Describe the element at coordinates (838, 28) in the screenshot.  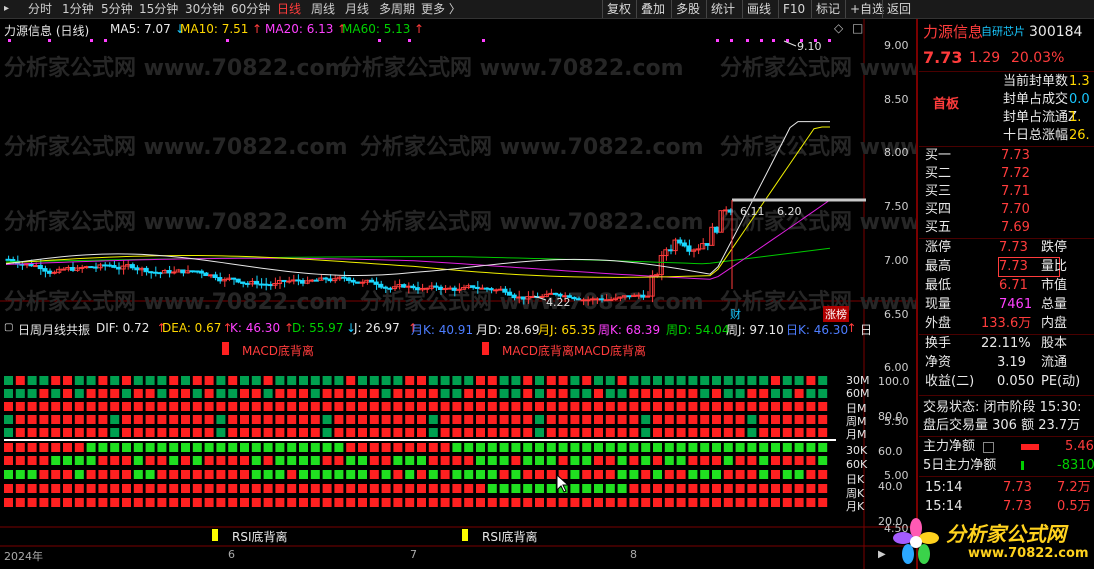
I see `diamond-icon: ◇` at that location.